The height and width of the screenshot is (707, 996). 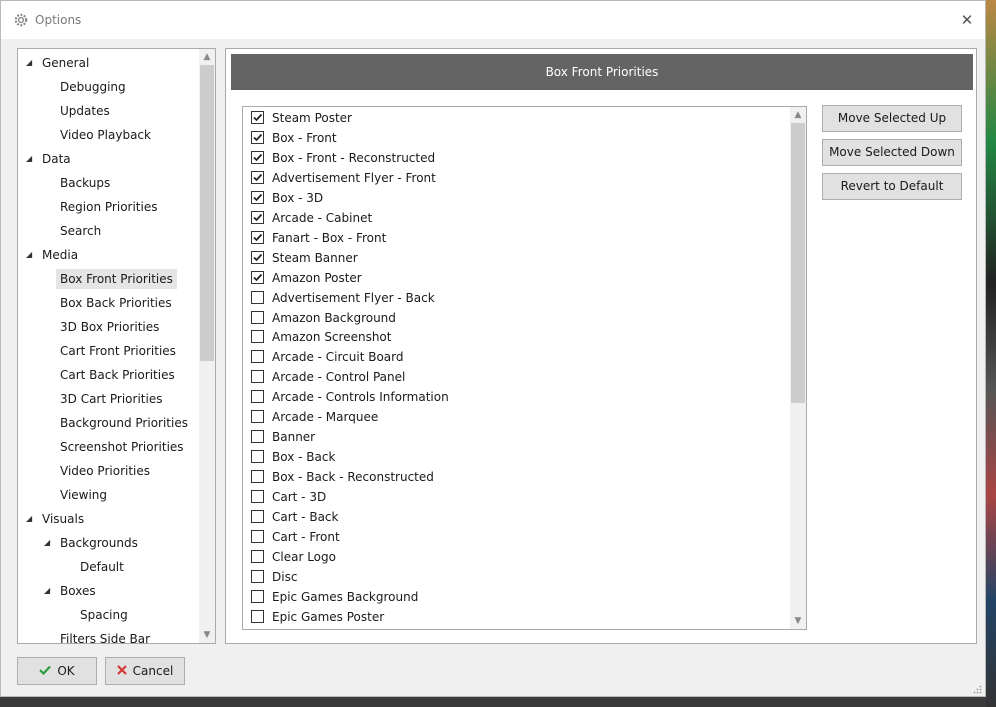 What do you see at coordinates (515, 158) in the screenshot?
I see `priority-item: Box - Front - Reconstructed` at bounding box center [515, 158].